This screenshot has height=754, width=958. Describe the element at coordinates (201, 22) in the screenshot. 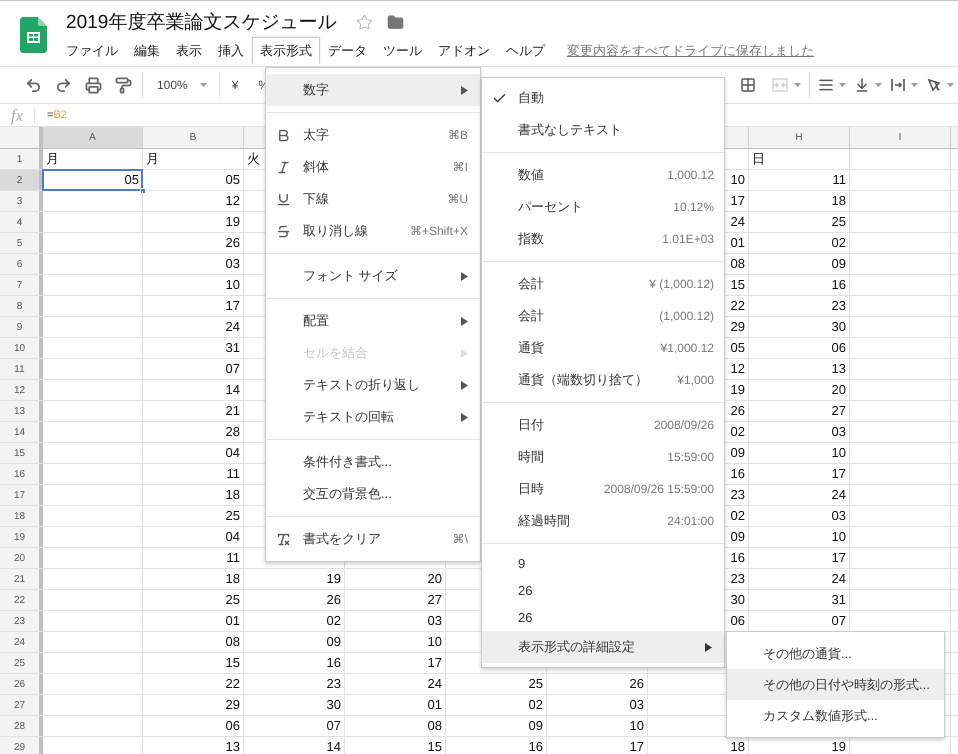

I see `document-title: 2019年度卒業論文スケジュール` at that location.